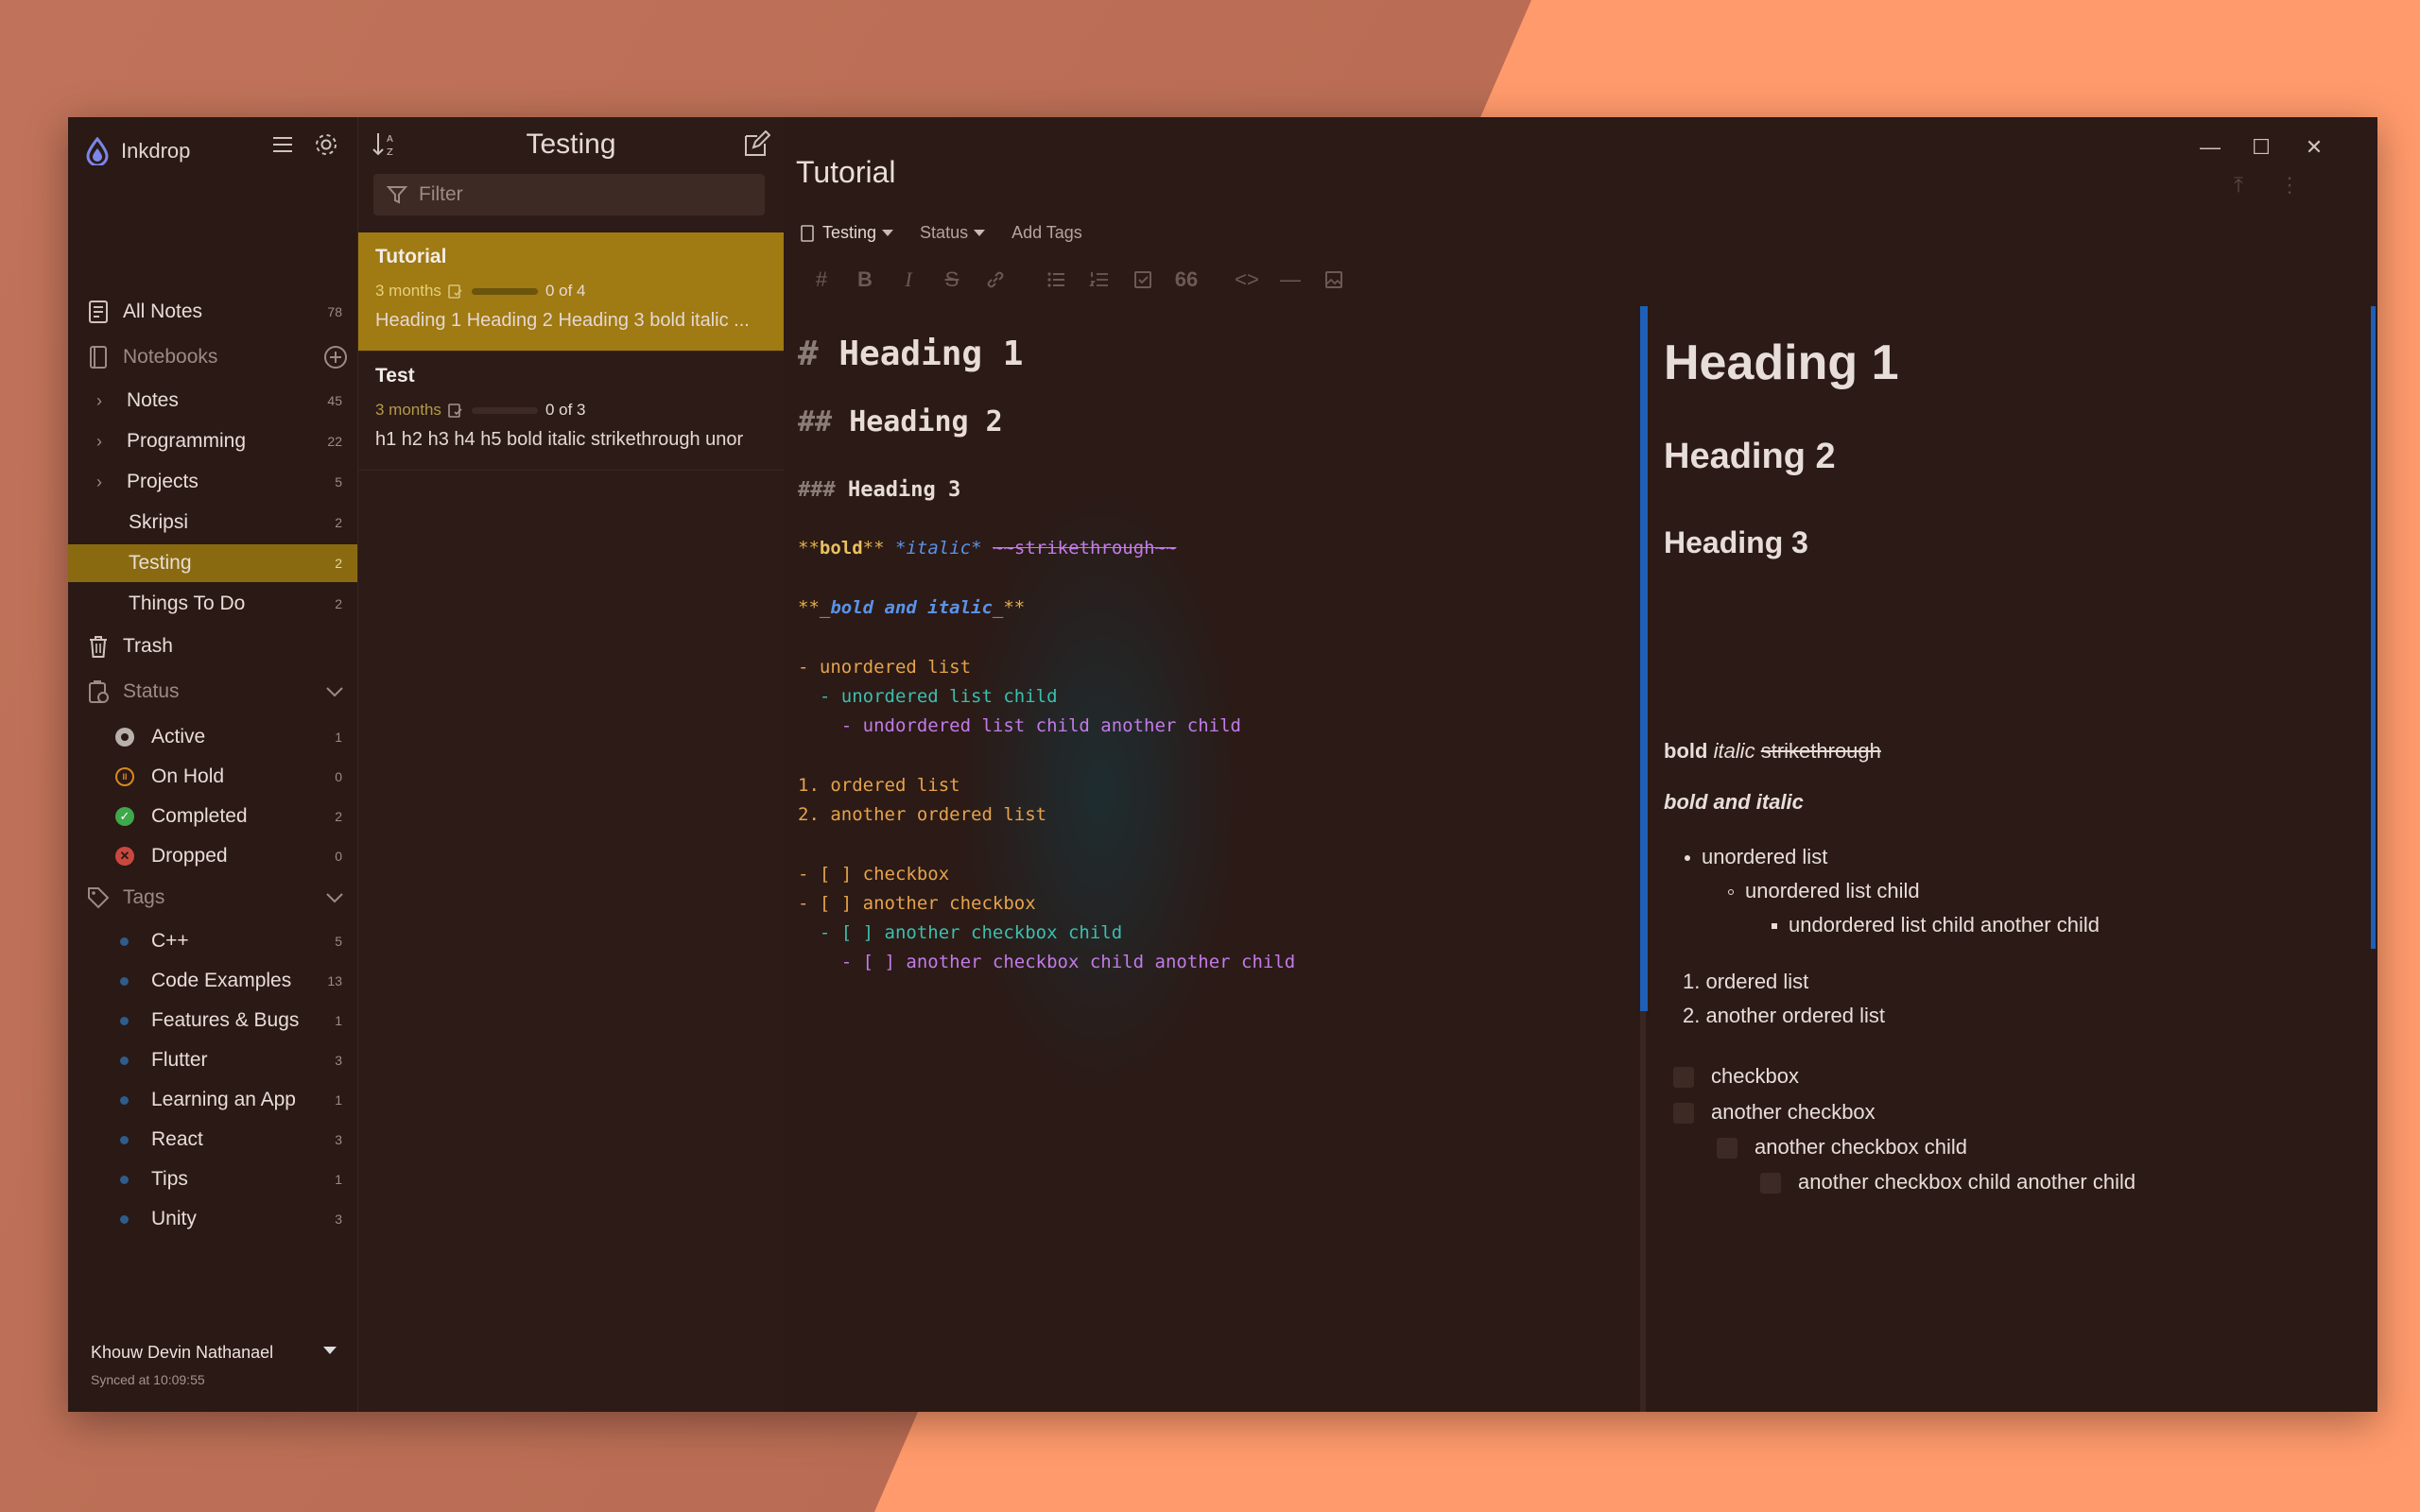 The width and height of the screenshot is (2420, 1512). What do you see at coordinates (952, 280) in the screenshot?
I see `strikethrough-icon: S` at bounding box center [952, 280].